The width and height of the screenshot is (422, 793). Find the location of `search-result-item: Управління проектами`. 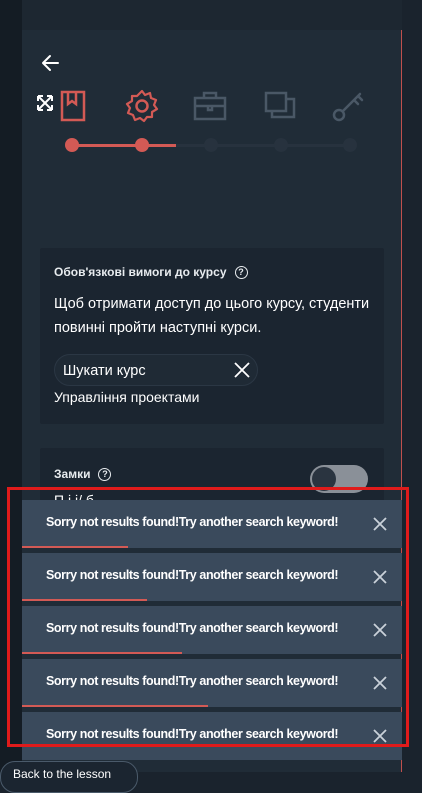

search-result-item: Управління проектами is located at coordinates (126, 397).